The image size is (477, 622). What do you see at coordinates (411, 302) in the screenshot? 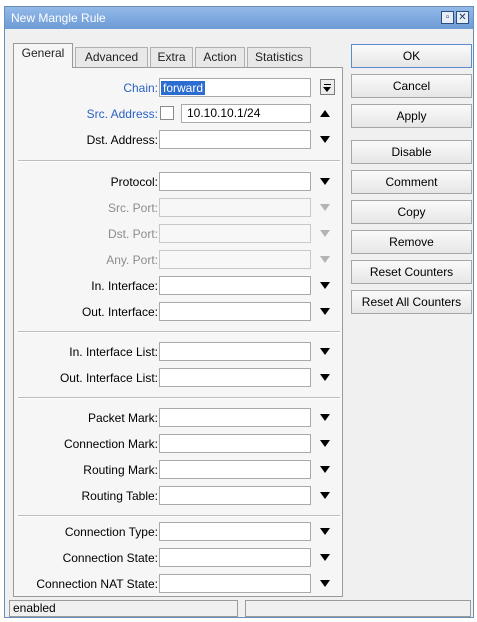
I see `reset-all-counters-button: Reset All Counters` at bounding box center [411, 302].